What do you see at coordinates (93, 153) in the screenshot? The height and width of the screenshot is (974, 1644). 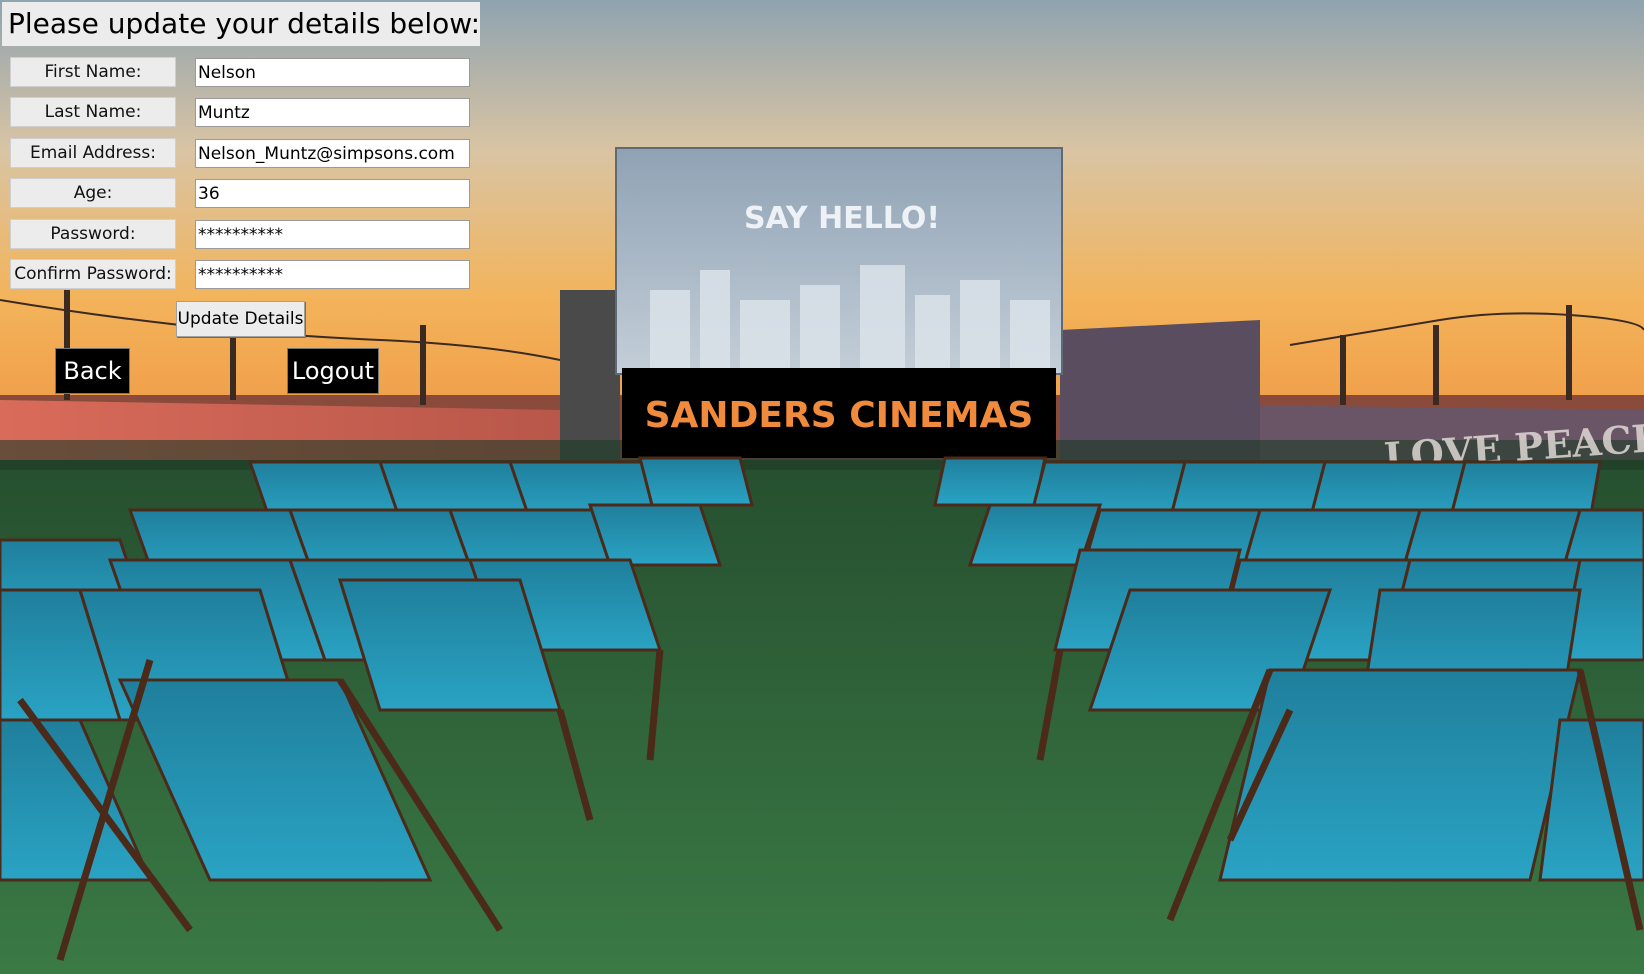 I see `email-address-label: Email Address:` at bounding box center [93, 153].